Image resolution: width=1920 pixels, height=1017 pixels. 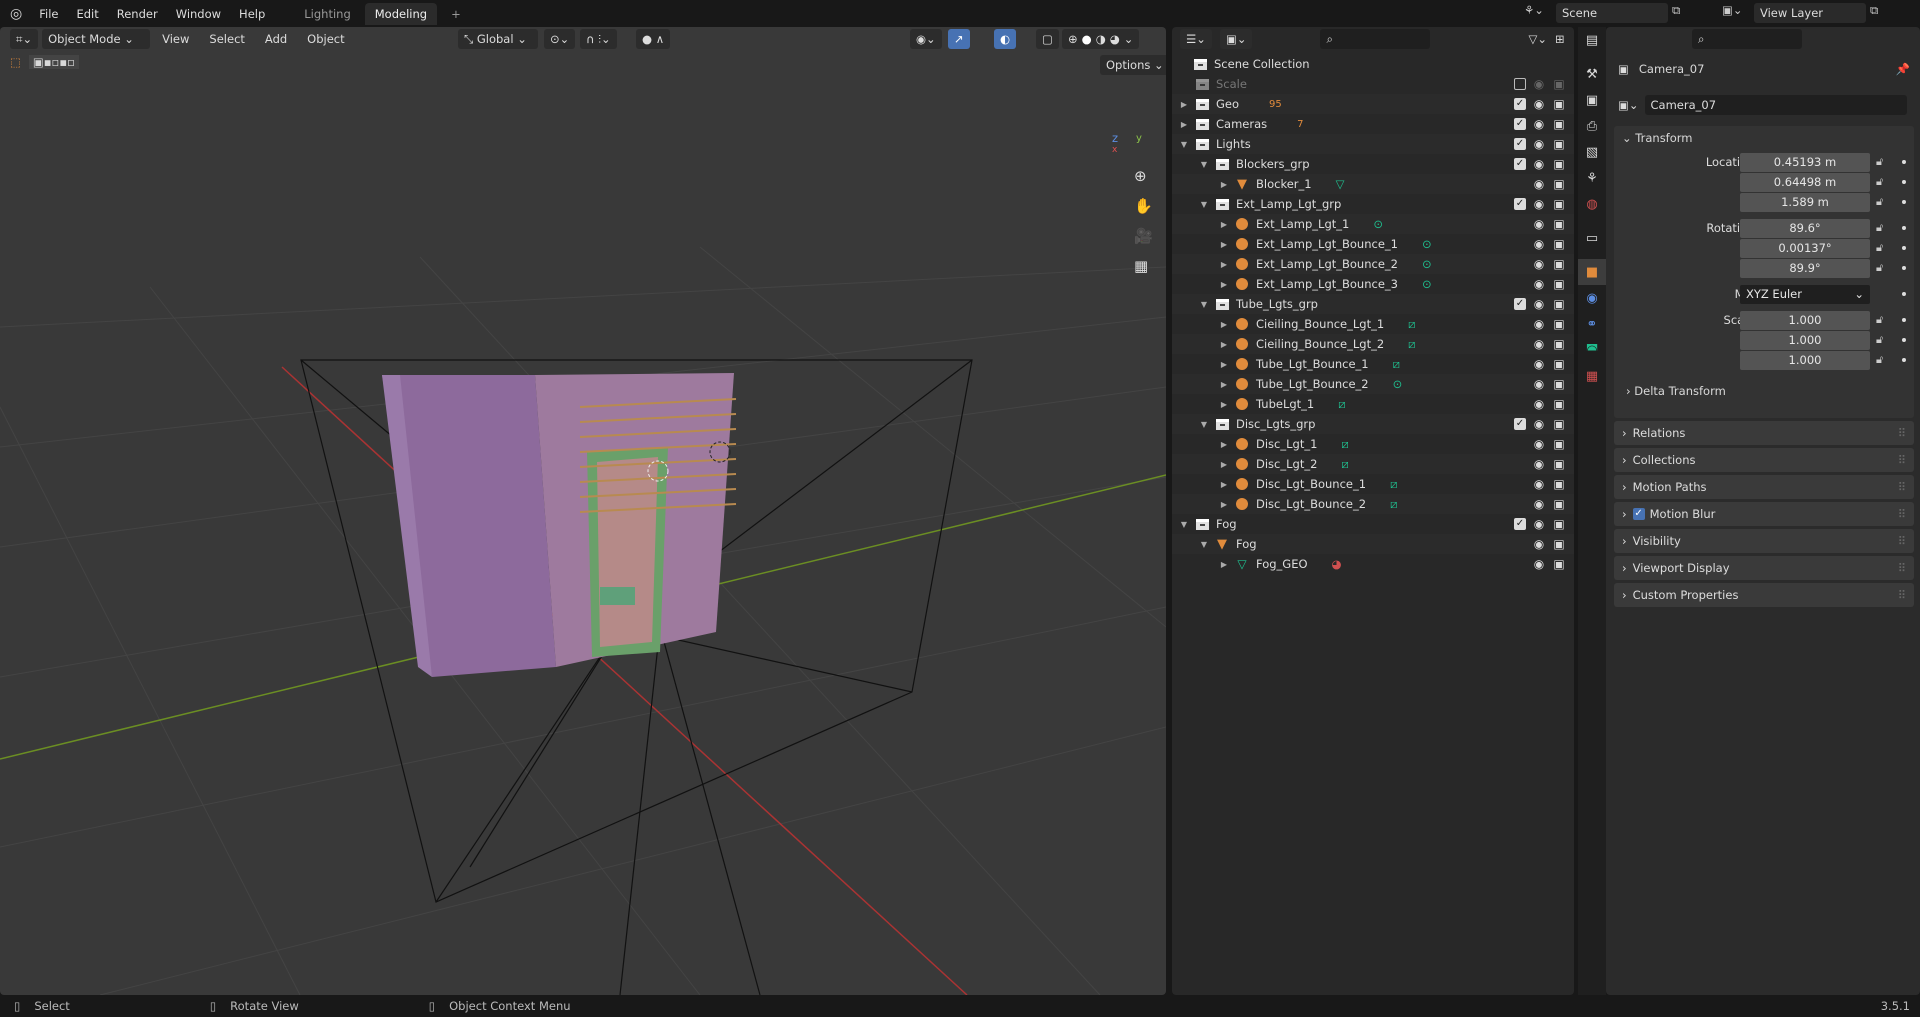 What do you see at coordinates (1592, 204) in the screenshot?
I see `world-tab-icon: ◍` at bounding box center [1592, 204].